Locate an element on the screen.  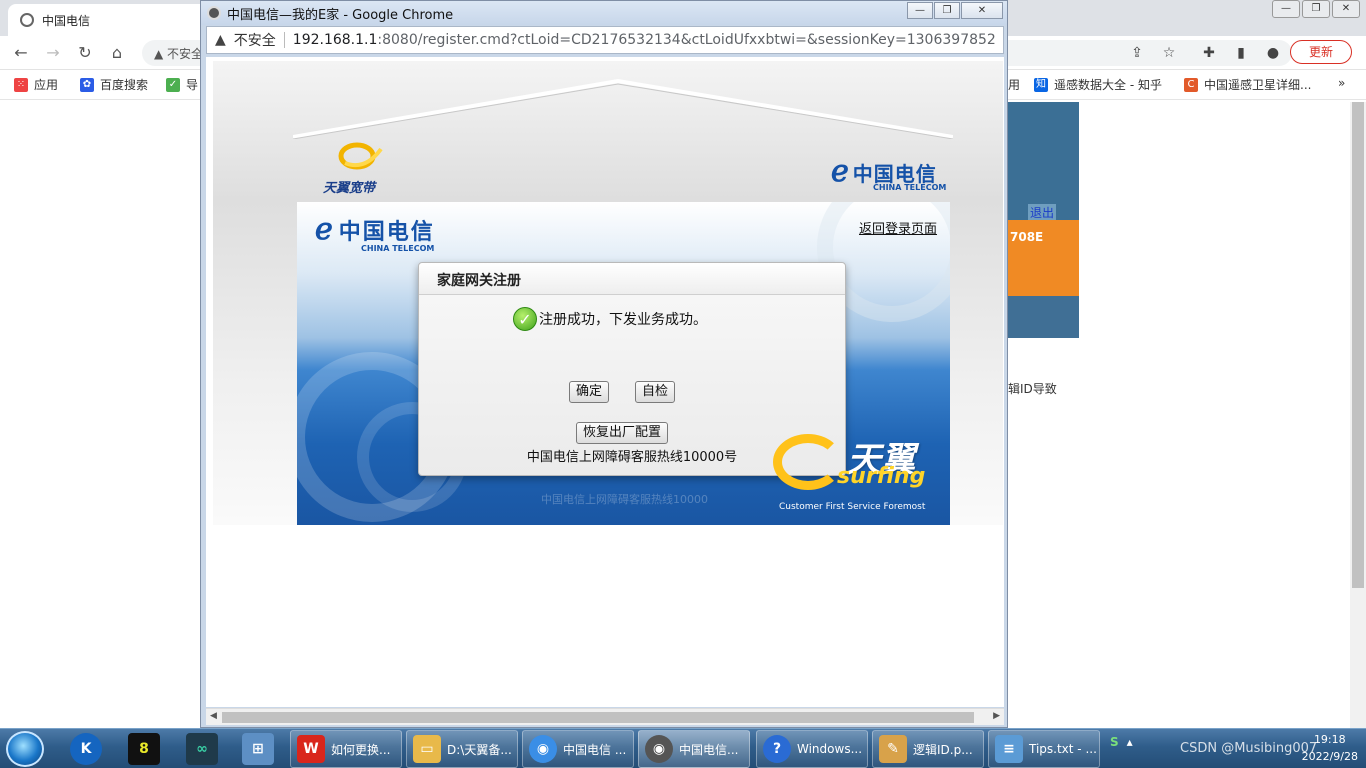
scroll-right-arrow-icon: ▶ is located at coordinates (996, 716).